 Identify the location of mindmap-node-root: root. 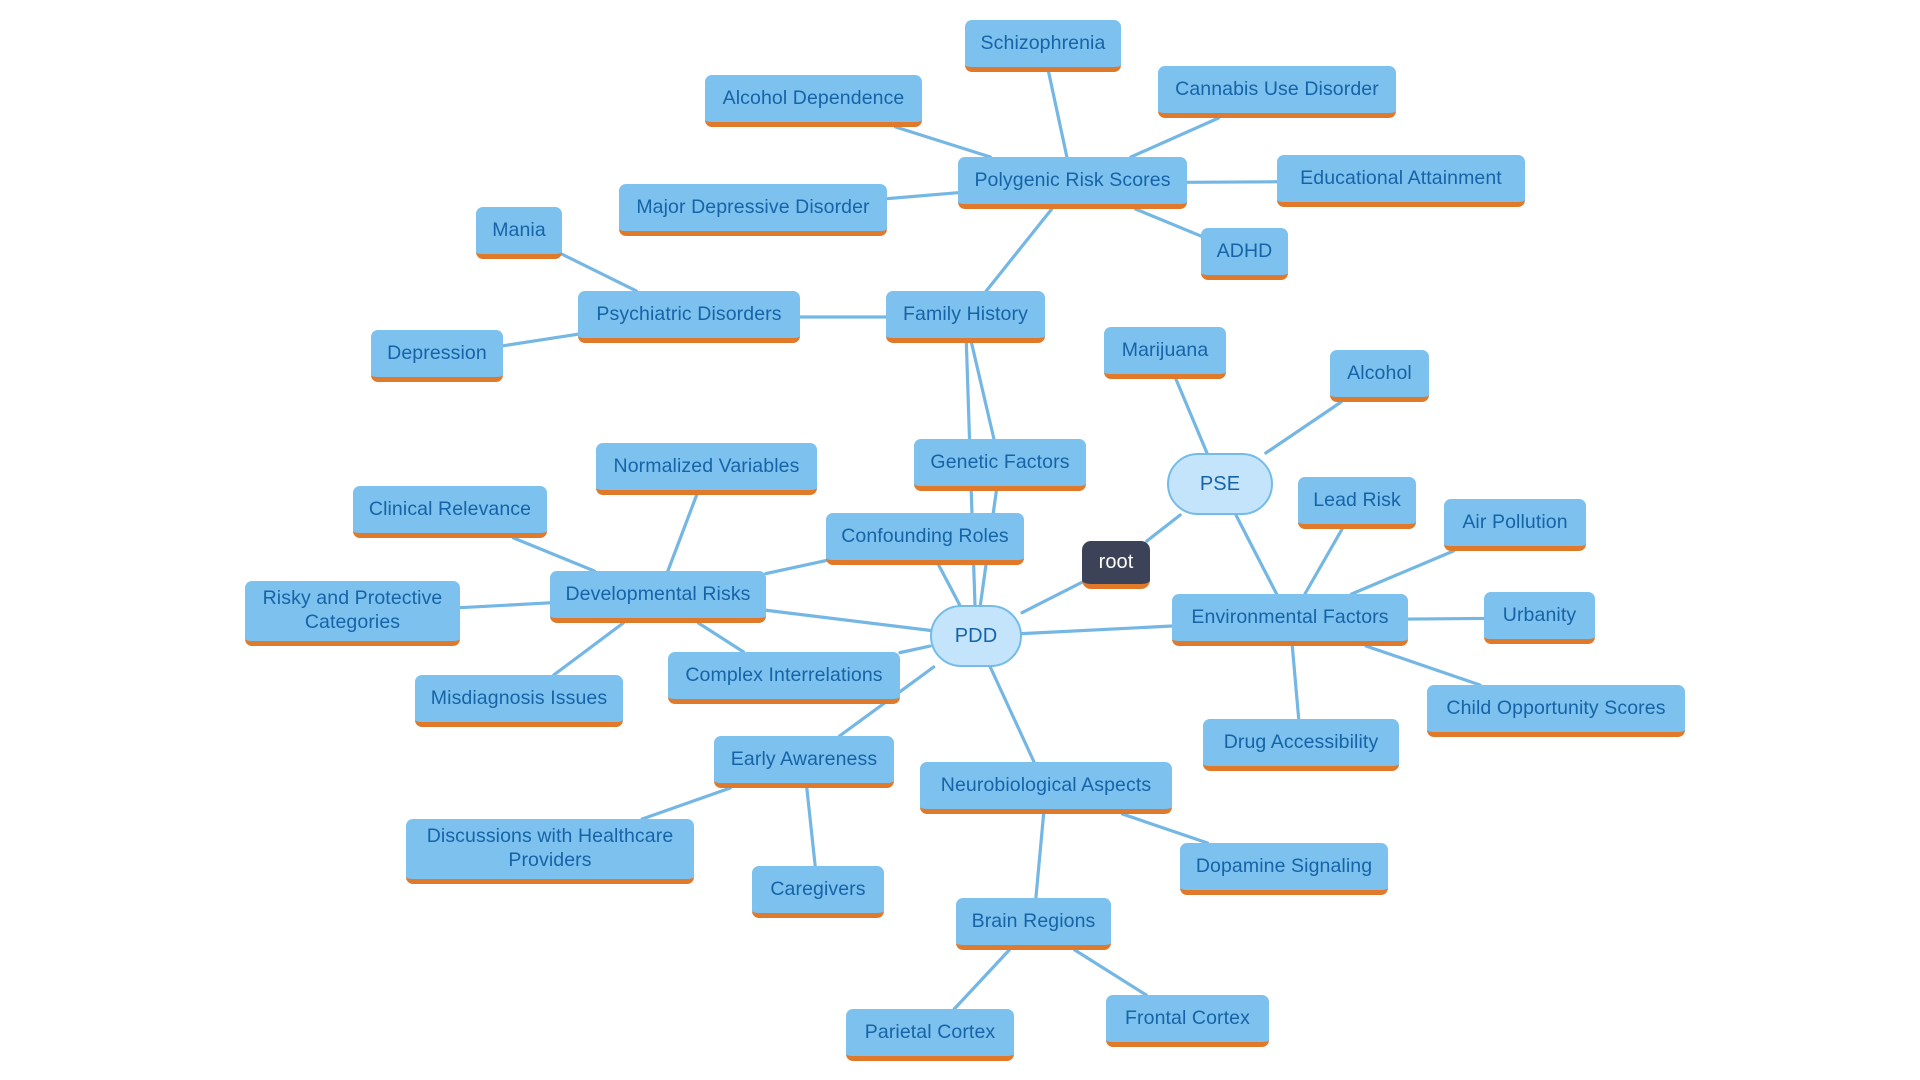
(1116, 565).